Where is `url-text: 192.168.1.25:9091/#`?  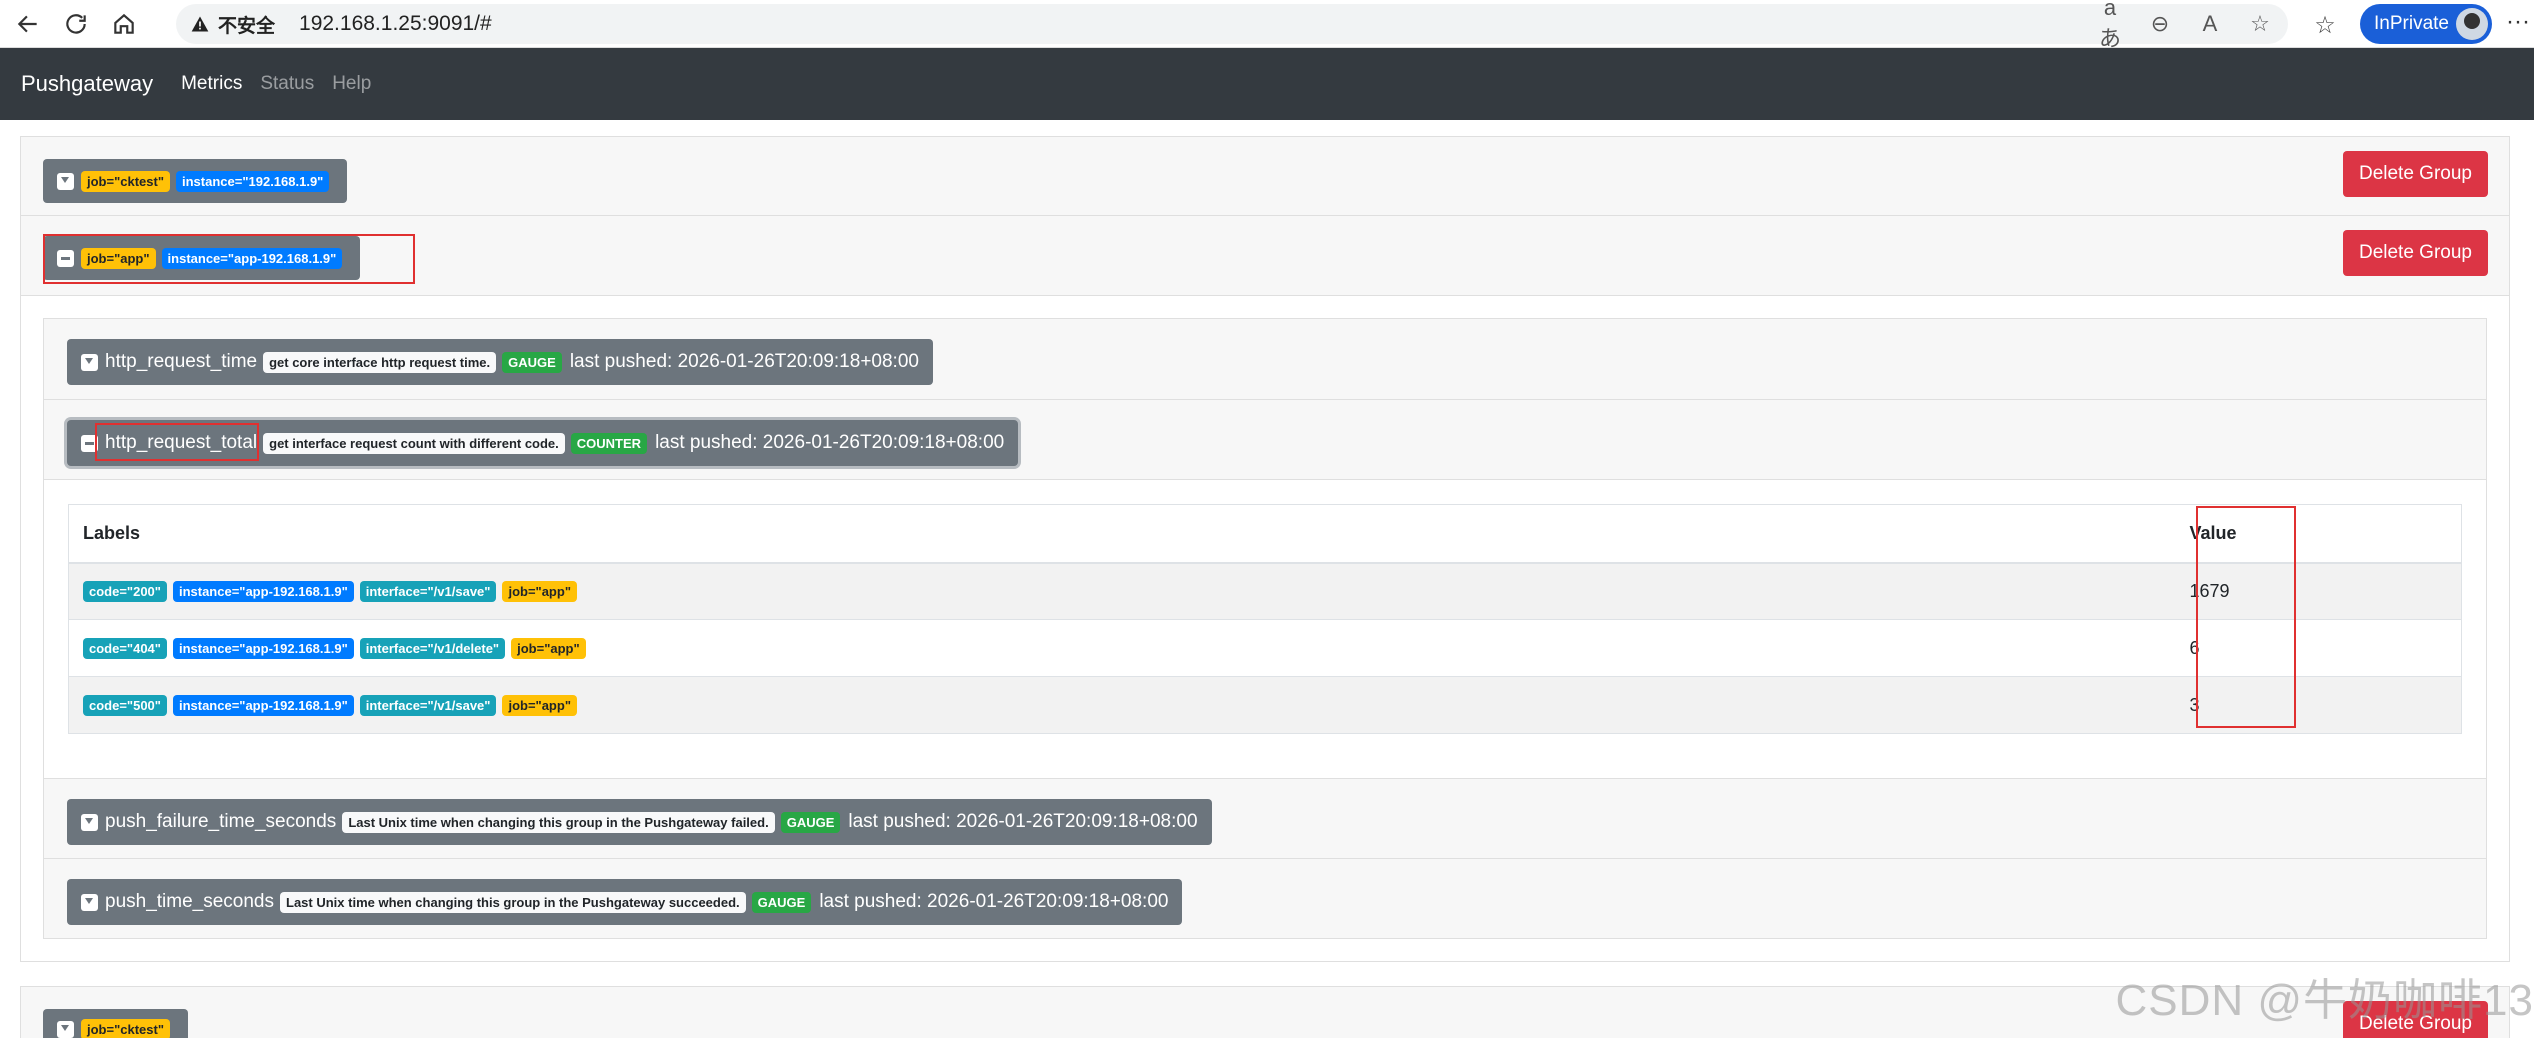 url-text: 192.168.1.25:9091/# is located at coordinates (395, 24).